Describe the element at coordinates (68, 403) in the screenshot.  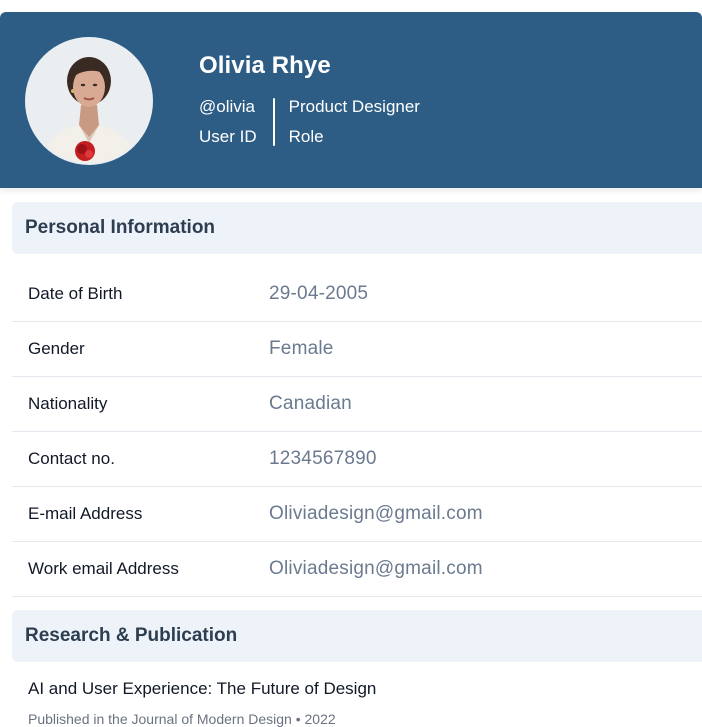
I see `info-label: Nationality` at that location.